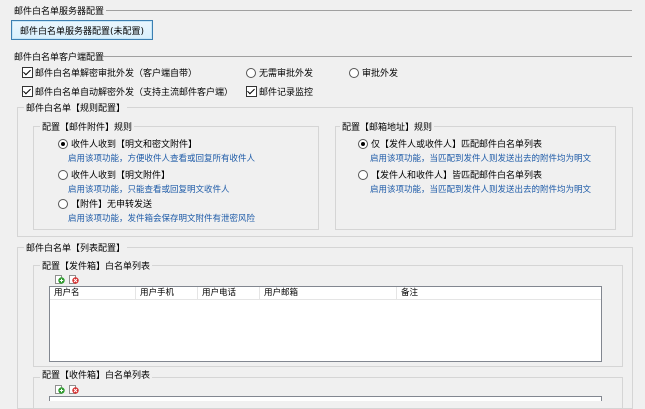  Describe the element at coordinates (87, 126) in the screenshot. I see `attachment-rules-title: 配置【邮件附件】规则` at that location.